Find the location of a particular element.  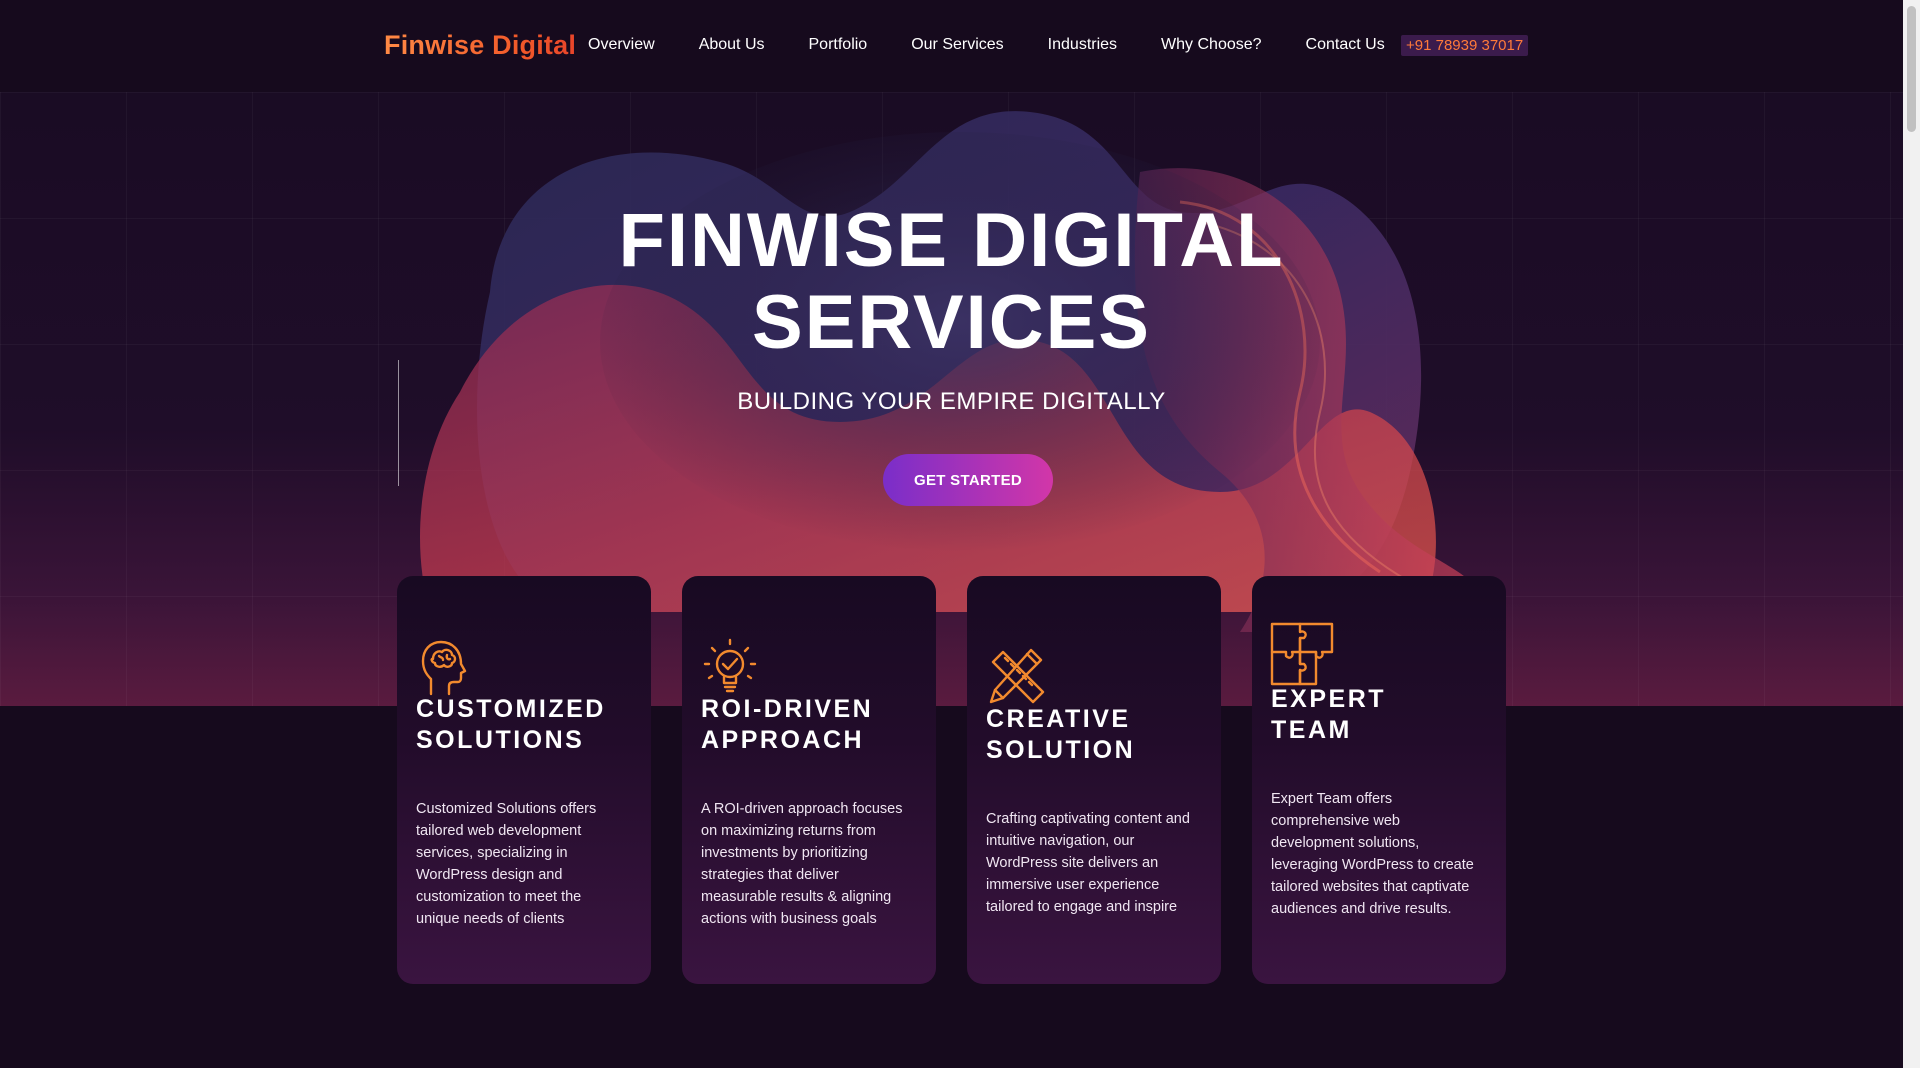

puzzle-icon is located at coordinates (1302, 654).